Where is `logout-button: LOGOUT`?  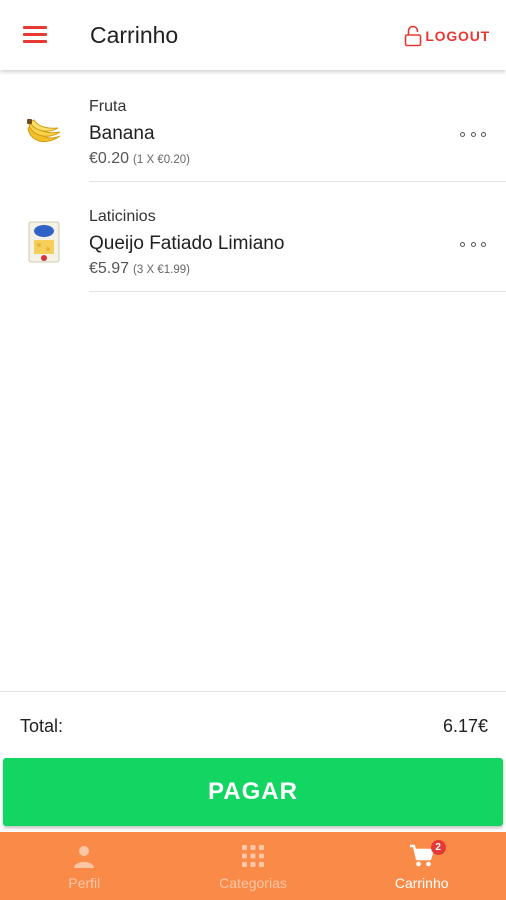 logout-button: LOGOUT is located at coordinates (447, 36).